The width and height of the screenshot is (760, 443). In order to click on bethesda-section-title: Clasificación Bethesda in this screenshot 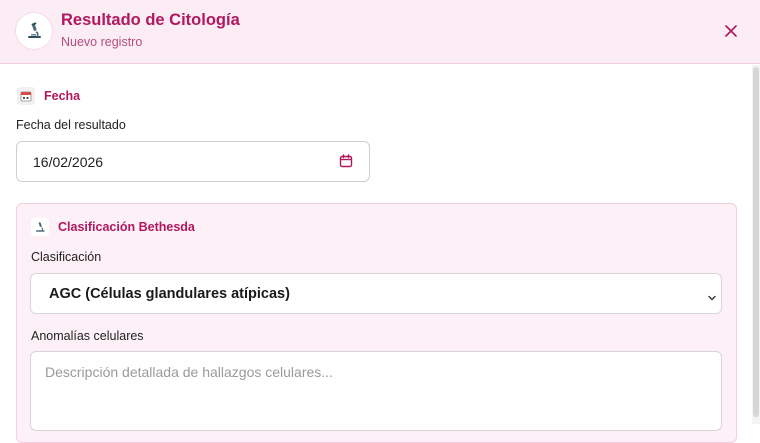, I will do `click(126, 227)`.